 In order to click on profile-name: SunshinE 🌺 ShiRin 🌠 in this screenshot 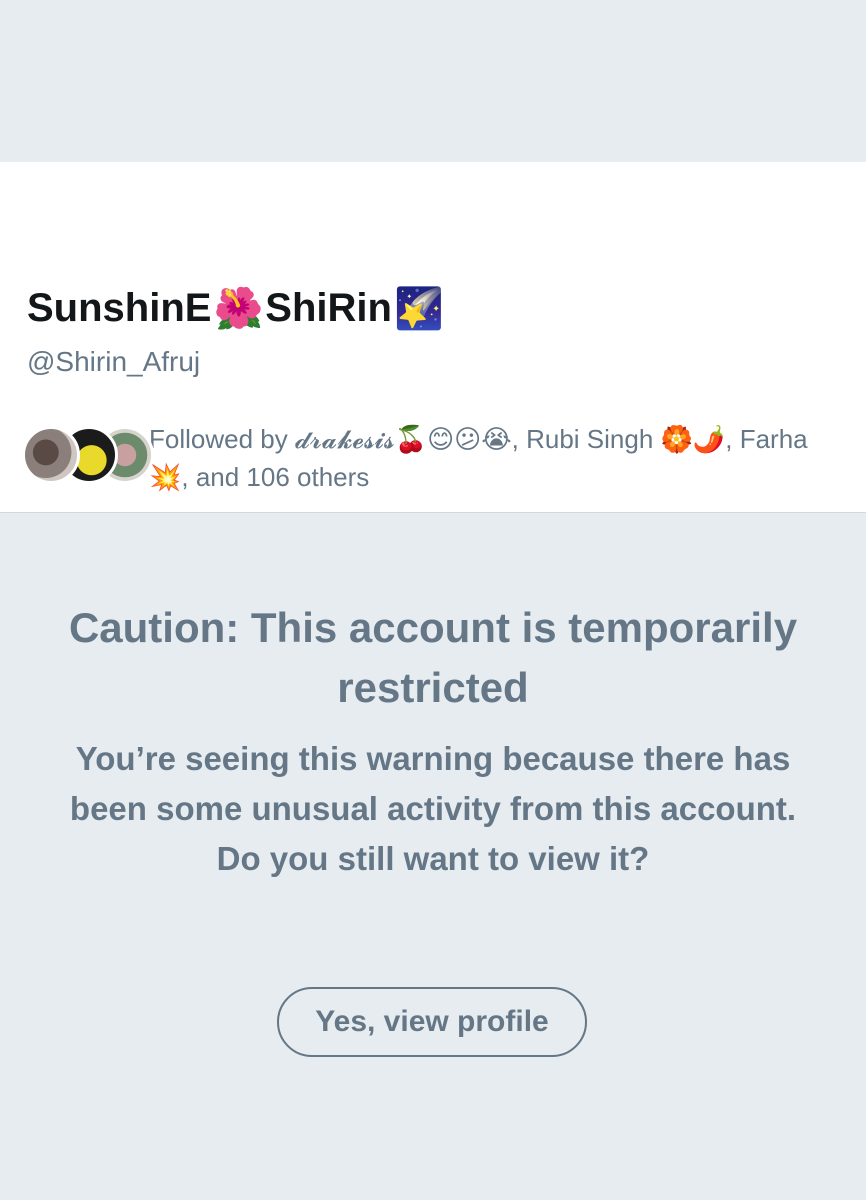, I will do `click(235, 308)`.